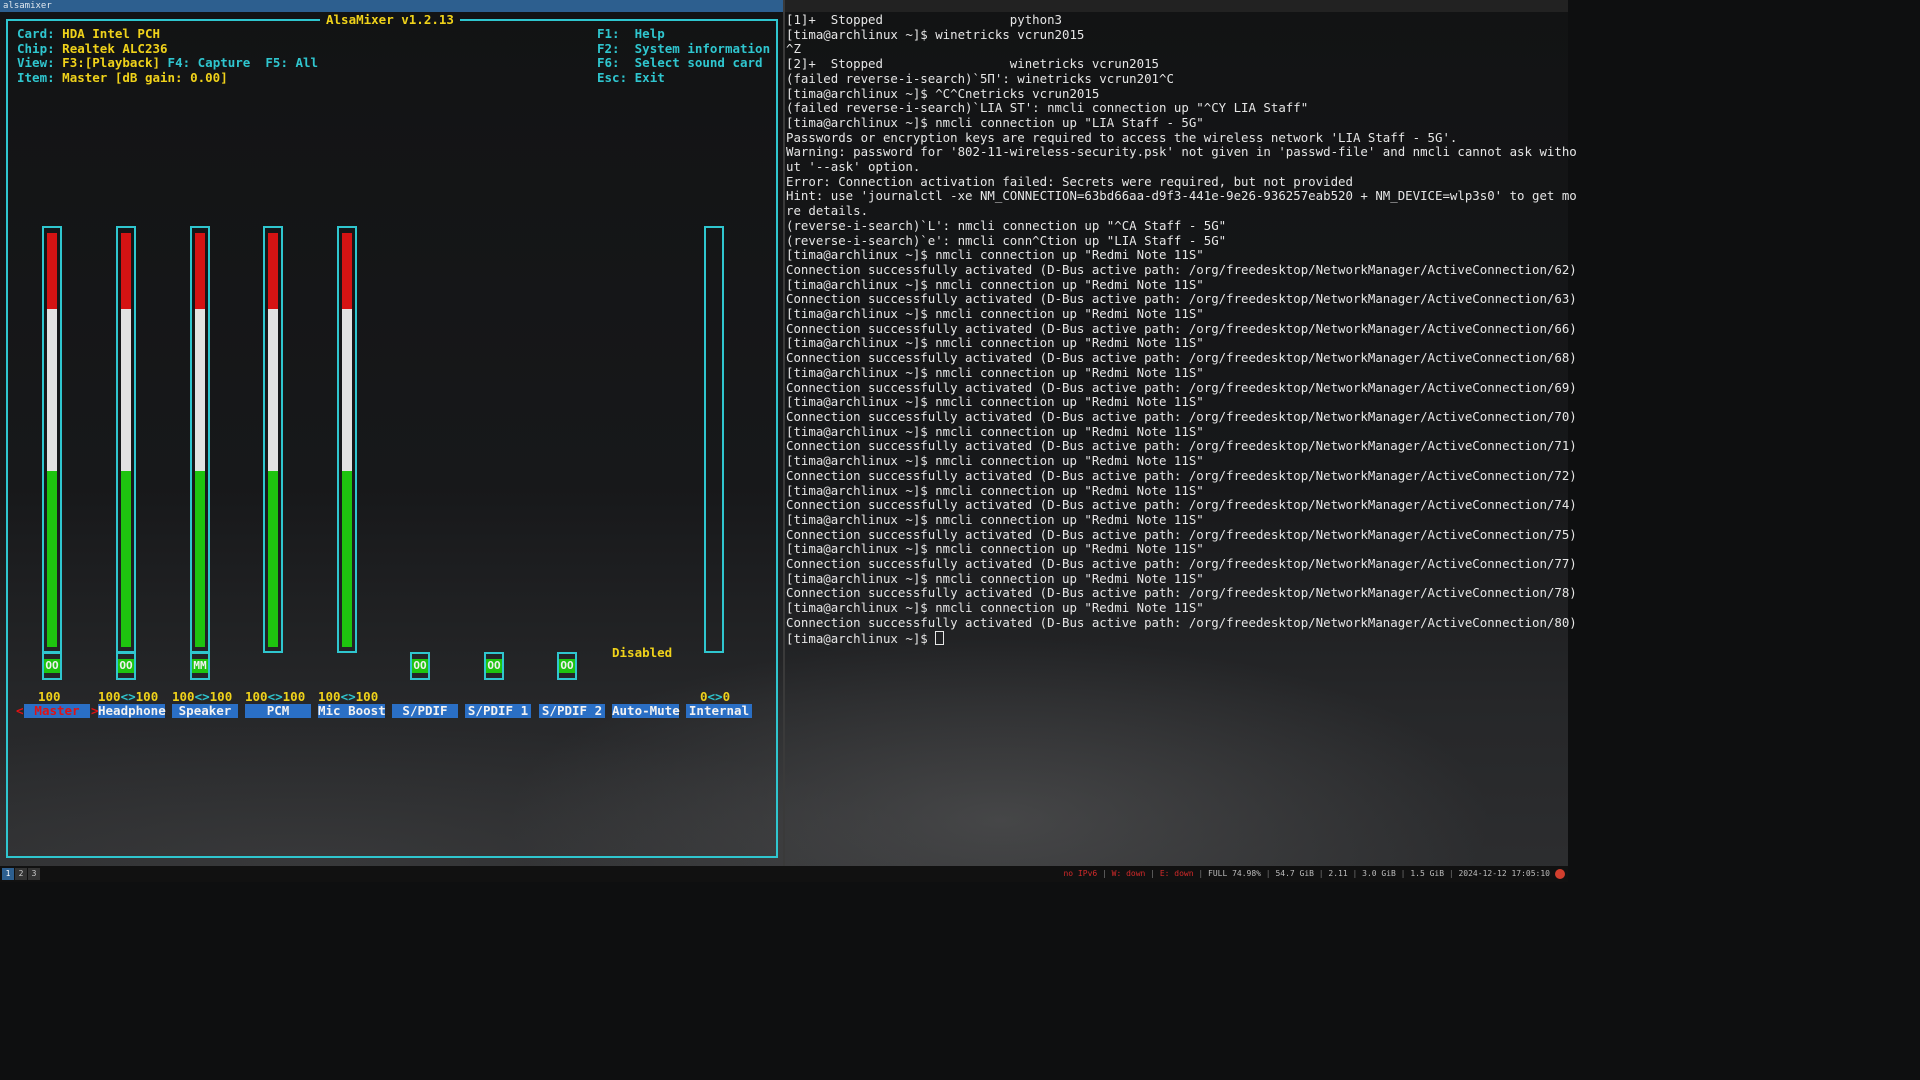 The width and height of the screenshot is (1920, 1080). I want to click on speaker-volume-value: 100<>100, so click(202, 696).